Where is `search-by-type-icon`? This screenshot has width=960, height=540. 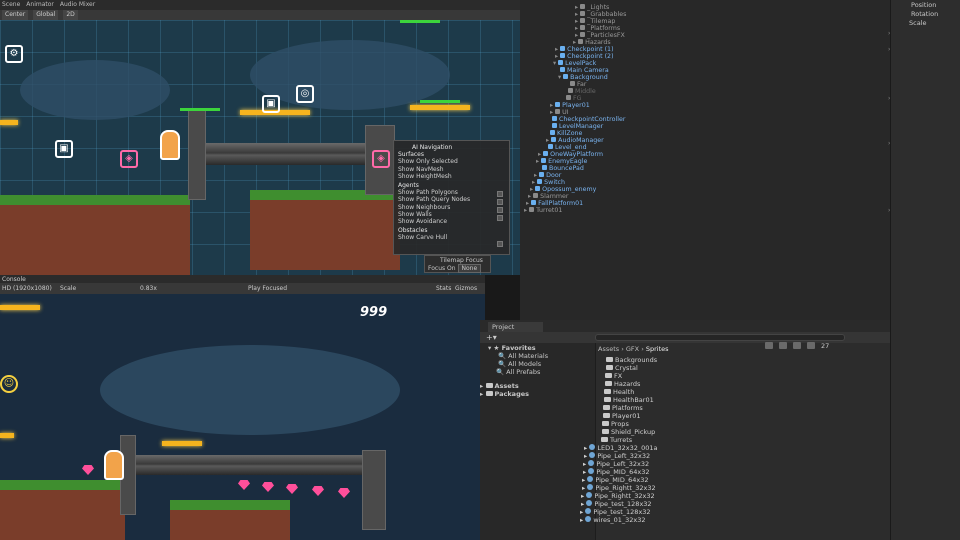
search-by-type-icon is located at coordinates (769, 345).